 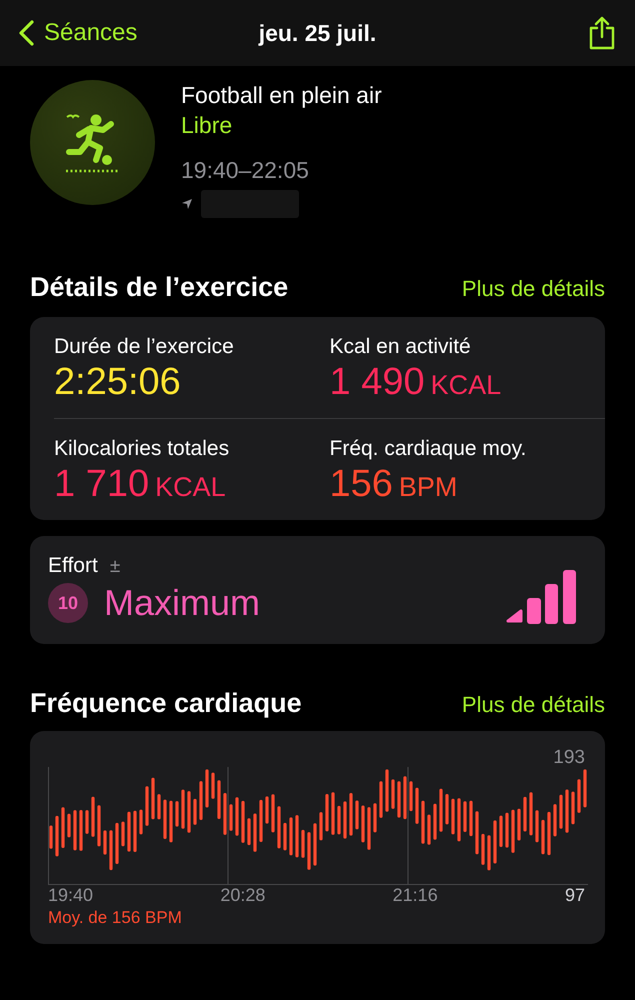 I want to click on workout-type: Libre, so click(x=207, y=125).